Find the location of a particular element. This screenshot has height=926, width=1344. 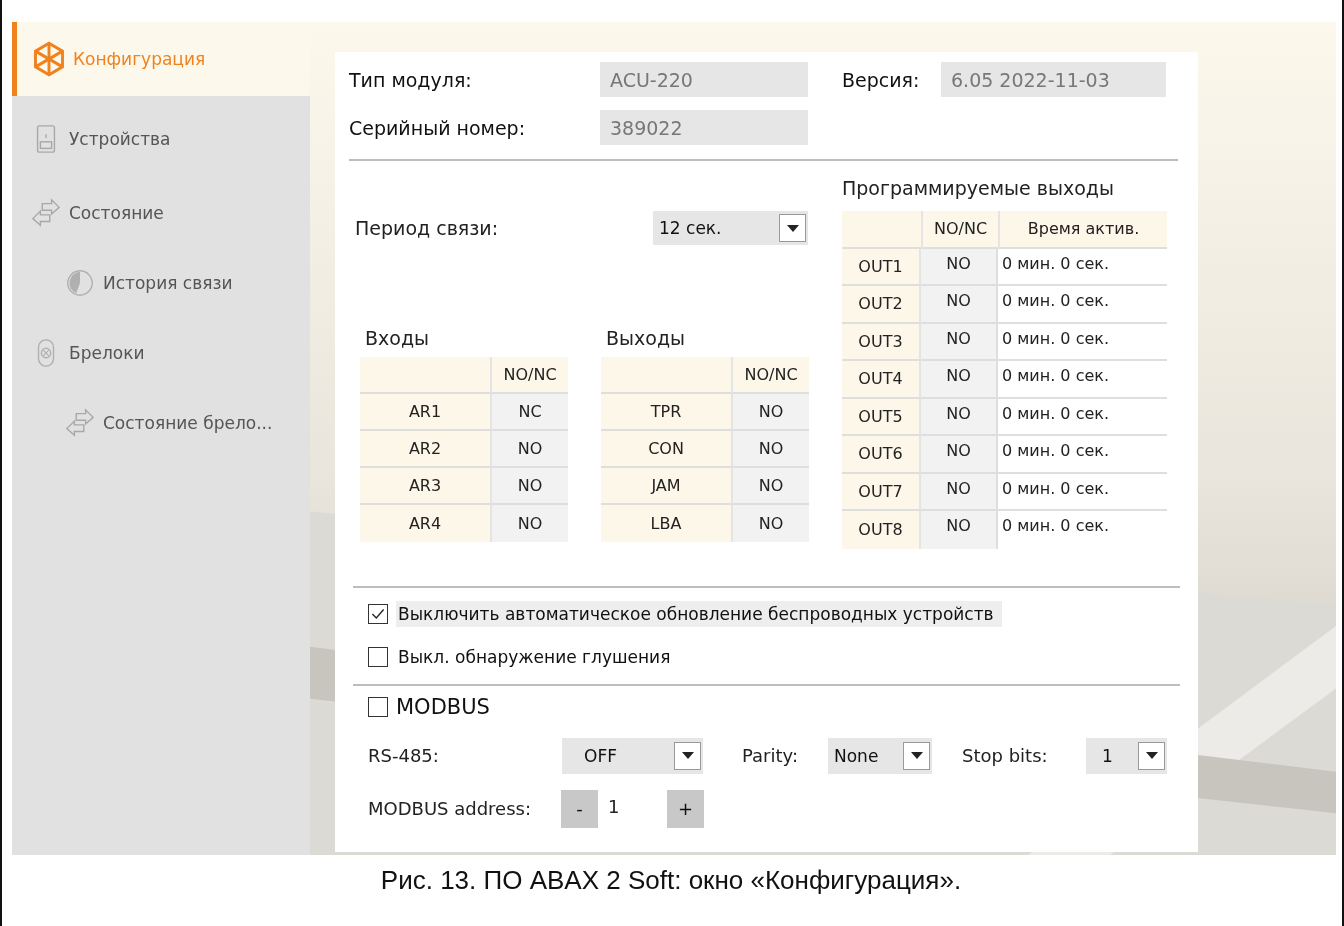

sidebar-item: Устройства is located at coordinates (161, 139).